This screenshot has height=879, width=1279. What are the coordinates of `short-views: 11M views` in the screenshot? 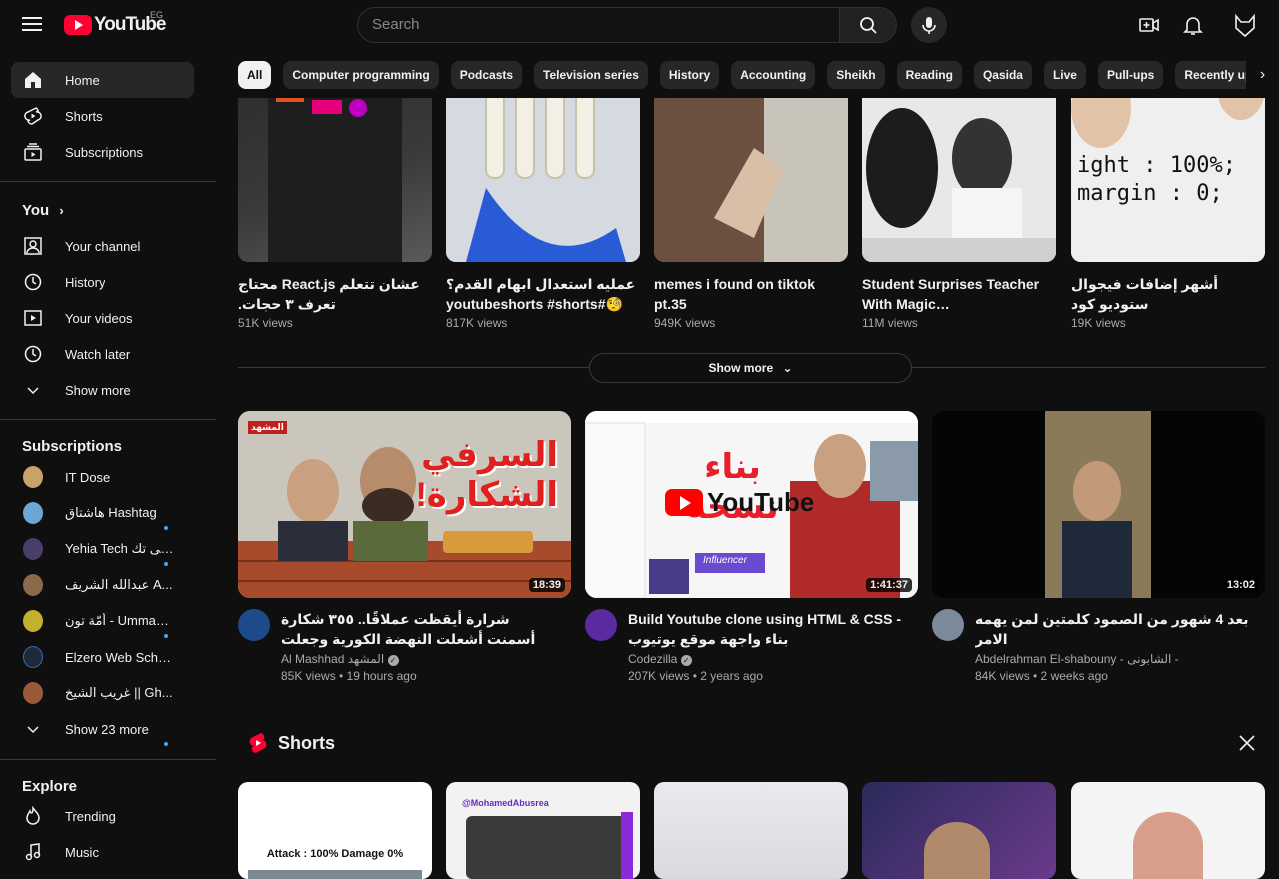 It's located at (890, 323).